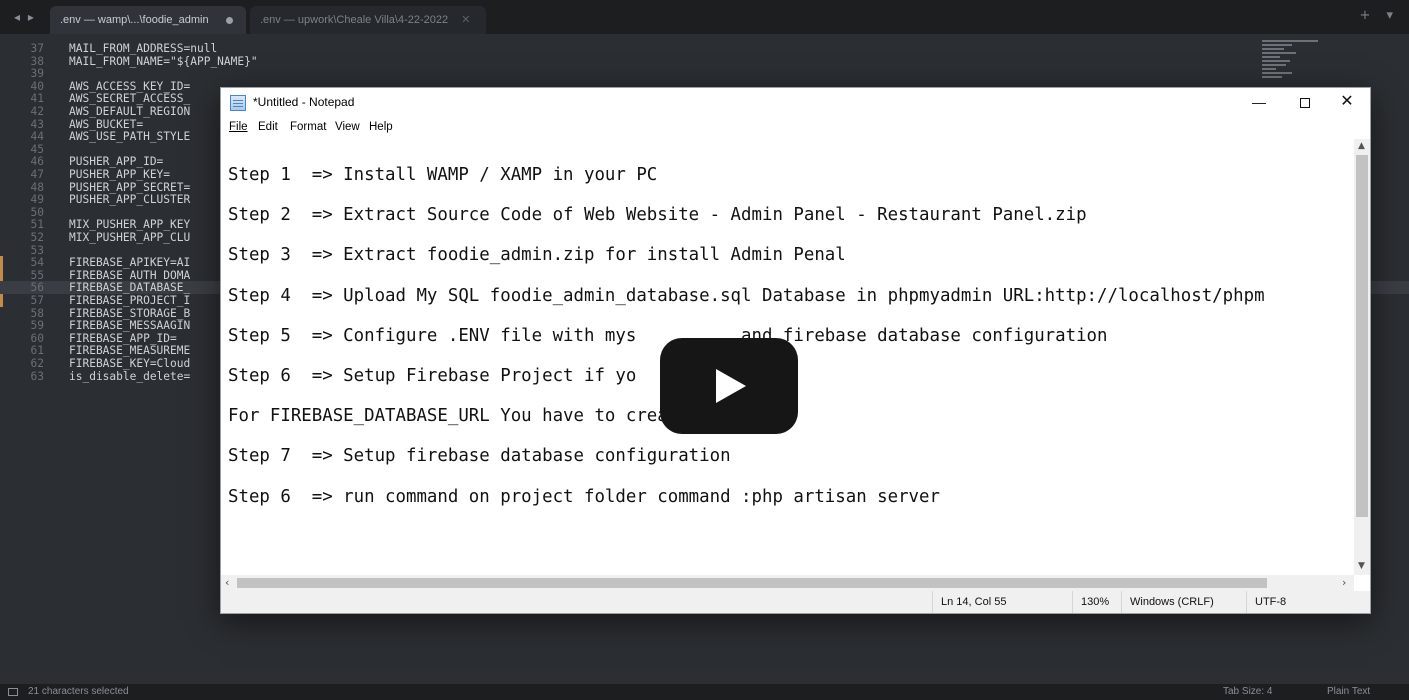 The width and height of the screenshot is (1409, 700). What do you see at coordinates (129, 136) in the screenshot?
I see `code-line: AWS_USE_PATH_STYLE` at bounding box center [129, 136].